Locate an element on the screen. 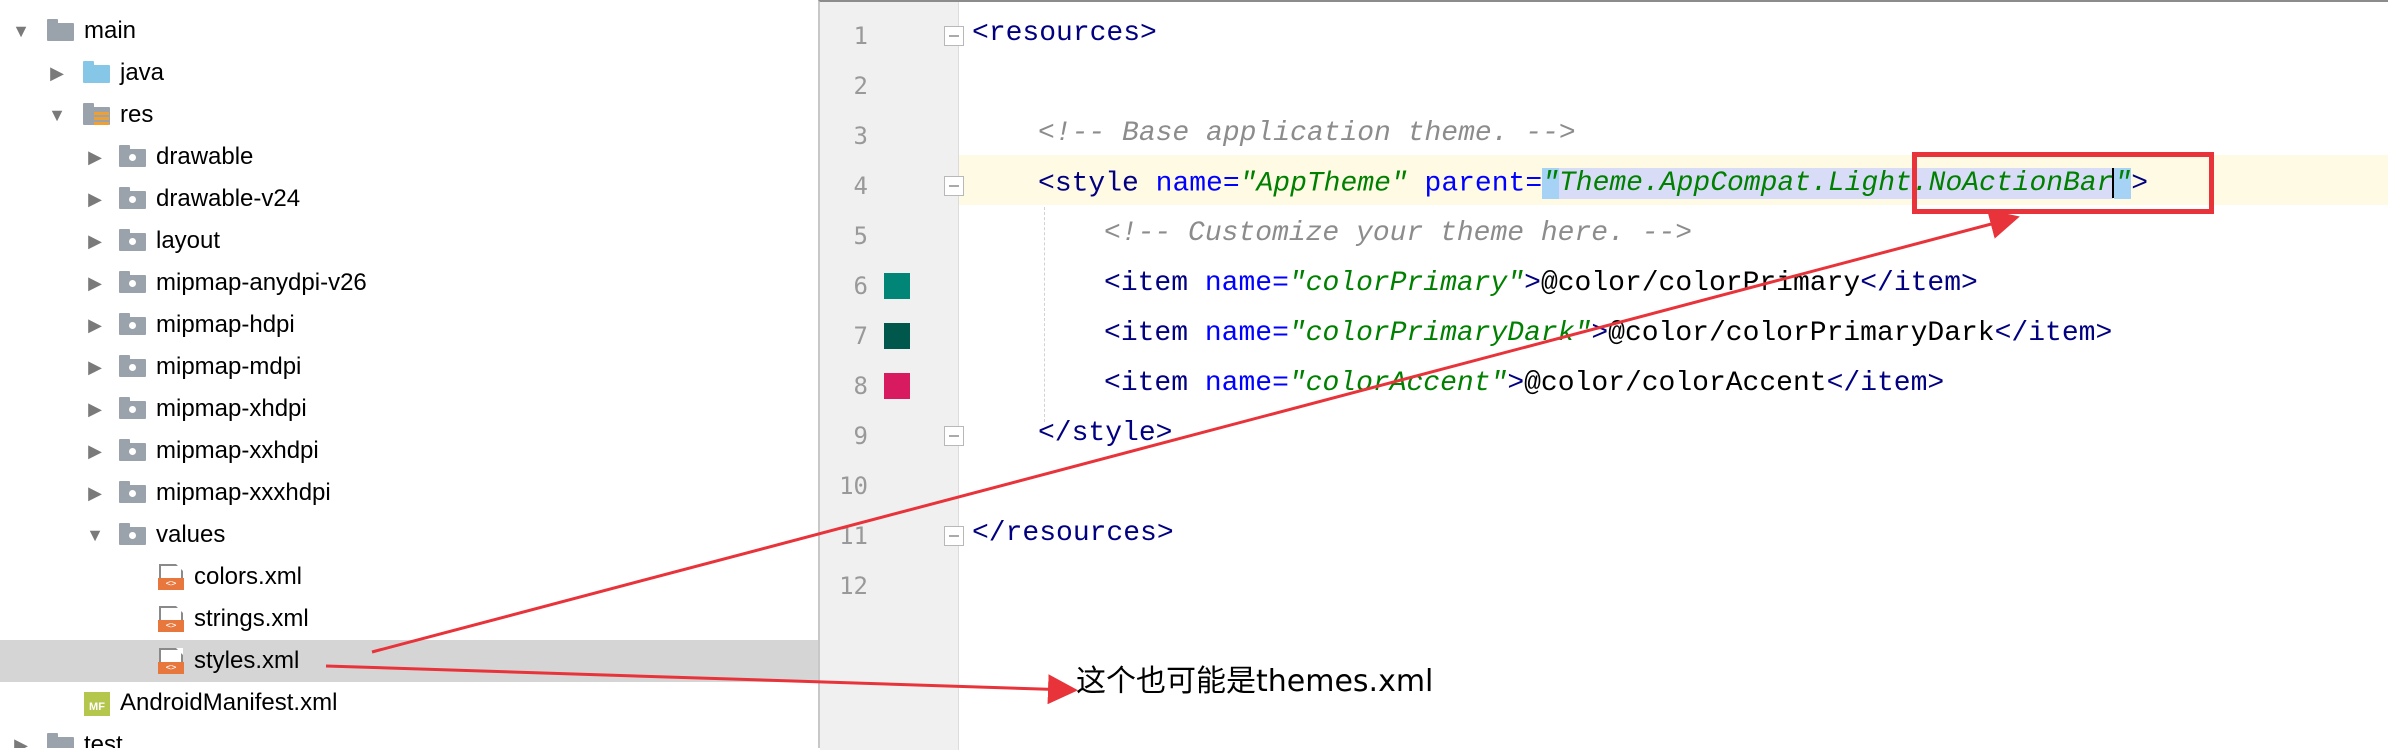  tree-item-mipmap-xhdpi: ▶ mipmap-xhdpi is located at coordinates (409, 409).